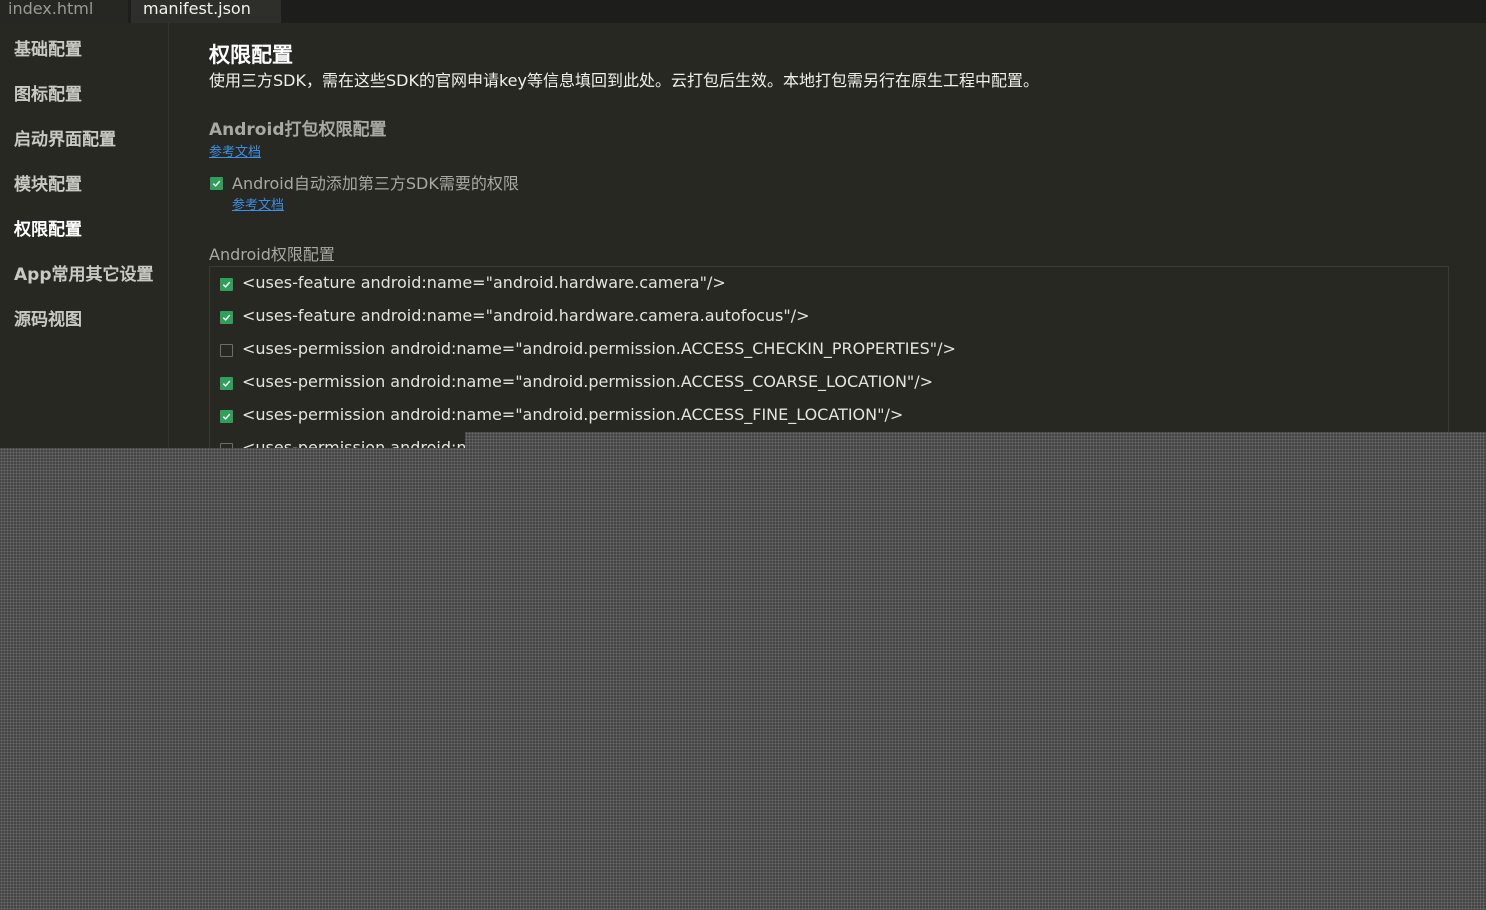 This screenshot has width=1486, height=910. What do you see at coordinates (65, 140) in the screenshot?
I see `sidebar-item-splash: 启动界面配置` at bounding box center [65, 140].